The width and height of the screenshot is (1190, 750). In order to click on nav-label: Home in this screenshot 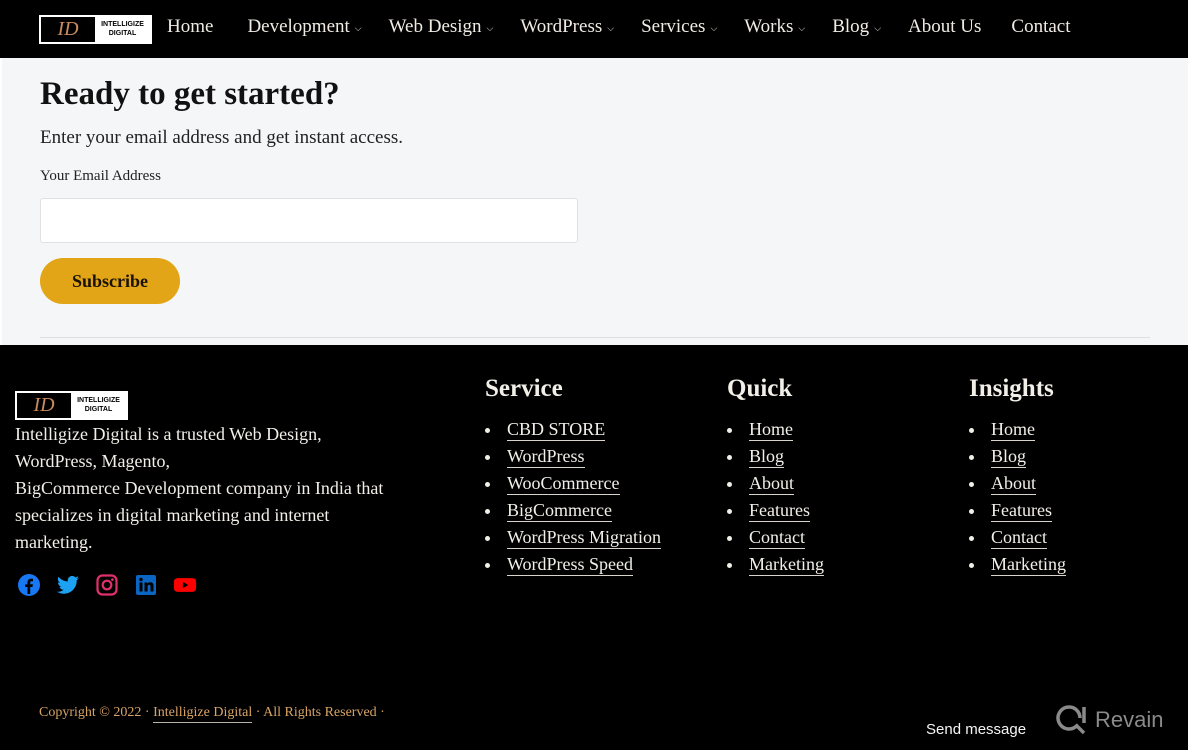, I will do `click(190, 26)`.